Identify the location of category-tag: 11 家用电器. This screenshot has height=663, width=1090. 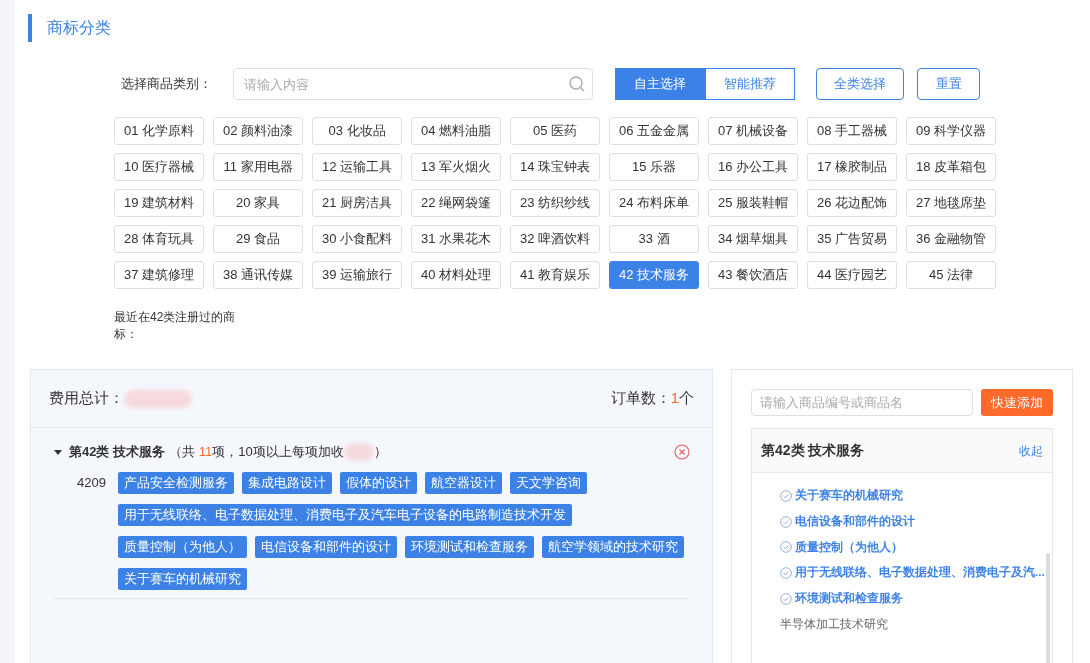
(258, 167).